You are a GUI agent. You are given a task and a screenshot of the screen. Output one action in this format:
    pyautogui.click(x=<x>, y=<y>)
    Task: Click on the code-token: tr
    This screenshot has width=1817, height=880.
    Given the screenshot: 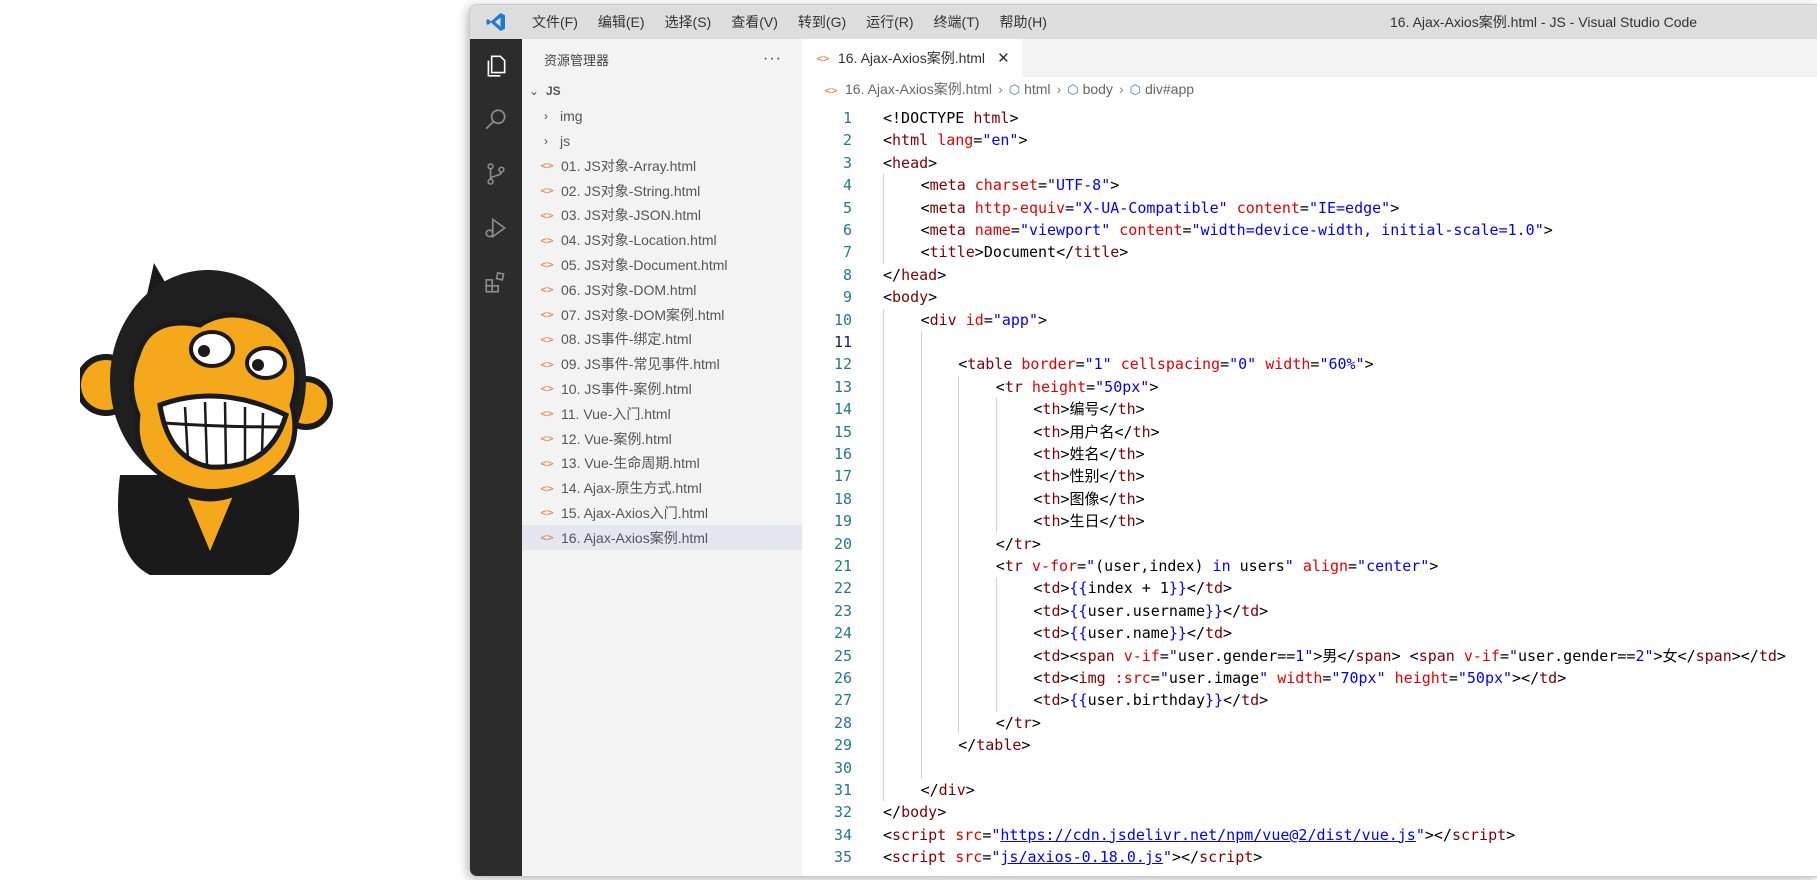 What is the action you would take?
    pyautogui.click(x=1013, y=566)
    